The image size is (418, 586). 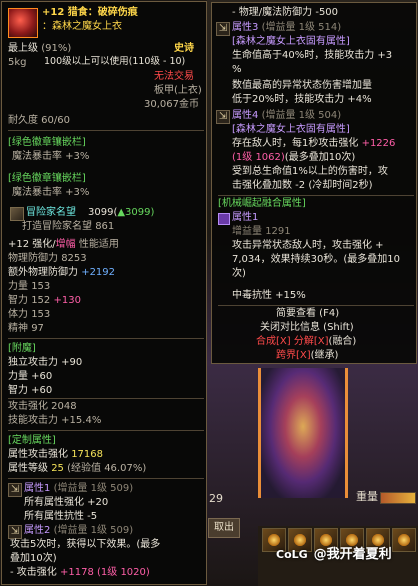 What do you see at coordinates (262, 203) in the screenshot?
I see `mech-fusion-title: [机械崛起融合属性]` at bounding box center [262, 203].